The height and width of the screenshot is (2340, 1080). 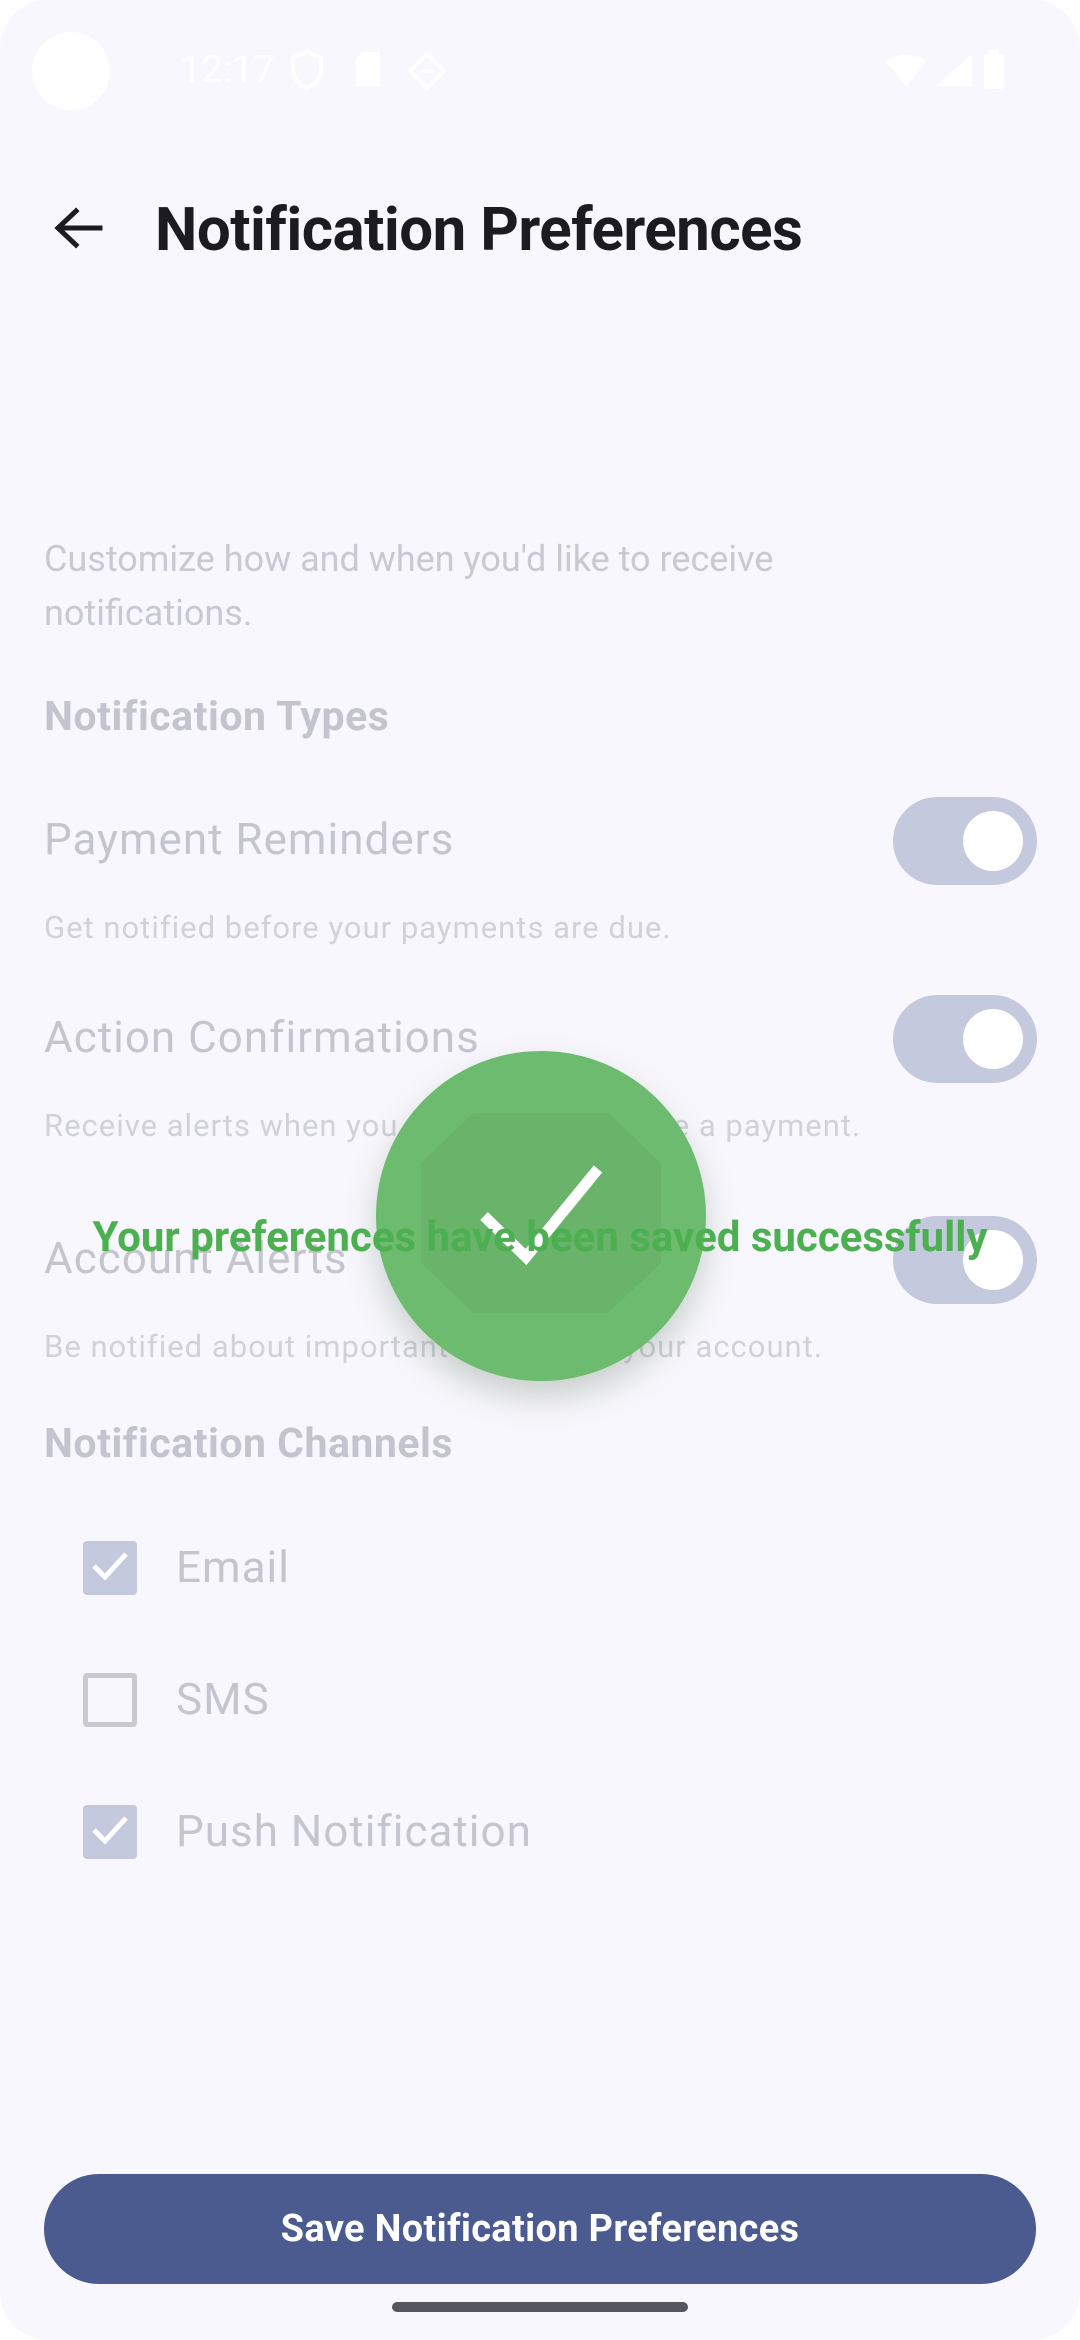 I want to click on push-notification-checkbox, so click(x=110, y=1832).